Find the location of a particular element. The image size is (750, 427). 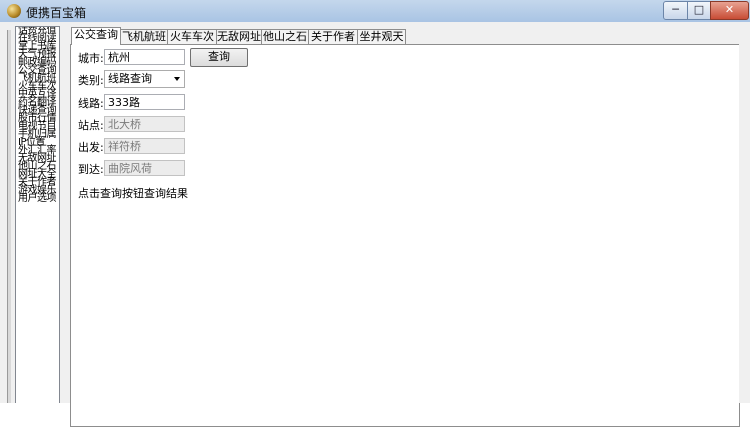

window-title: 便携百宝箱 is located at coordinates (56, 13).